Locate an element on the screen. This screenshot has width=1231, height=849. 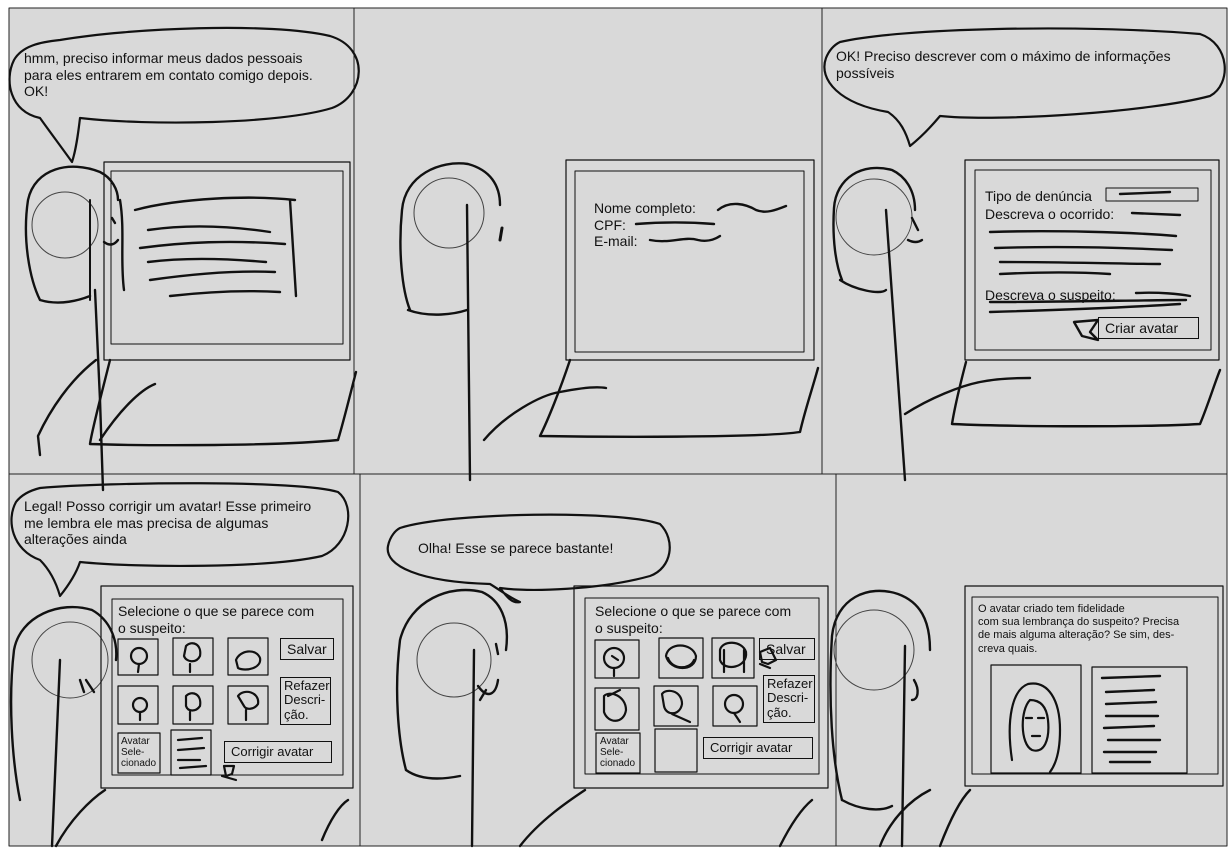
fix-avatar-button-5: Corrigir avatar is located at coordinates (758, 748).